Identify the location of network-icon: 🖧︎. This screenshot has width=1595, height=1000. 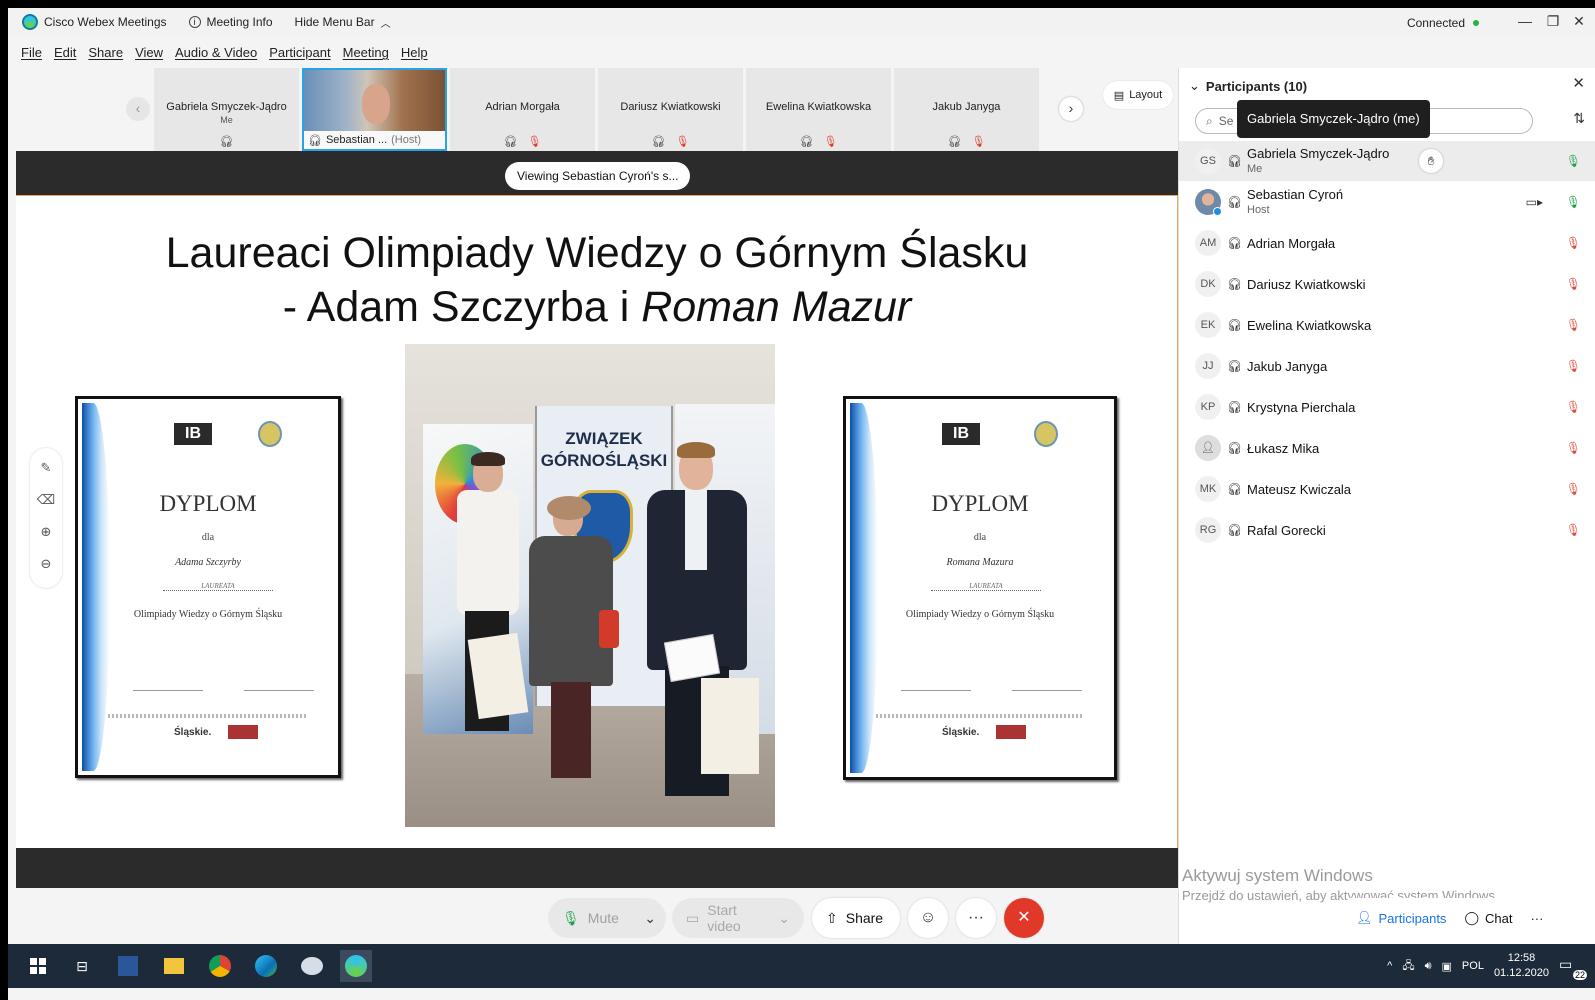
(1408, 966).